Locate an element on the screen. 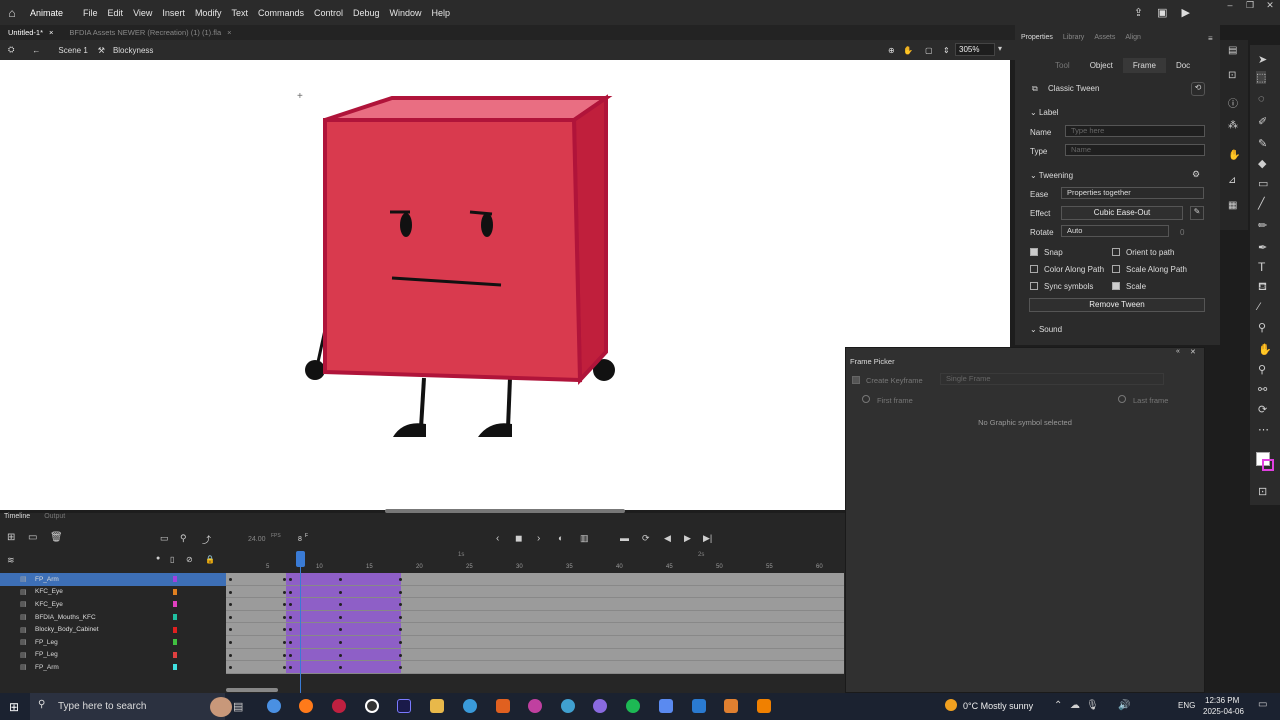 Image resolution: width=1280 pixels, height=720 pixels. layer-row: ▤ Blocky_Body_Cabinet is located at coordinates (113, 629).